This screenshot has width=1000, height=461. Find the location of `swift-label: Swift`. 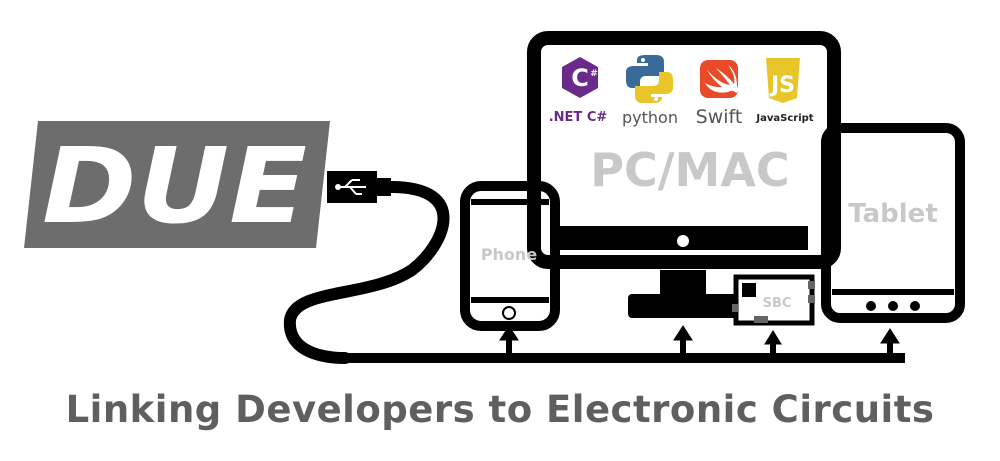

swift-label: Swift is located at coordinates (719, 117).